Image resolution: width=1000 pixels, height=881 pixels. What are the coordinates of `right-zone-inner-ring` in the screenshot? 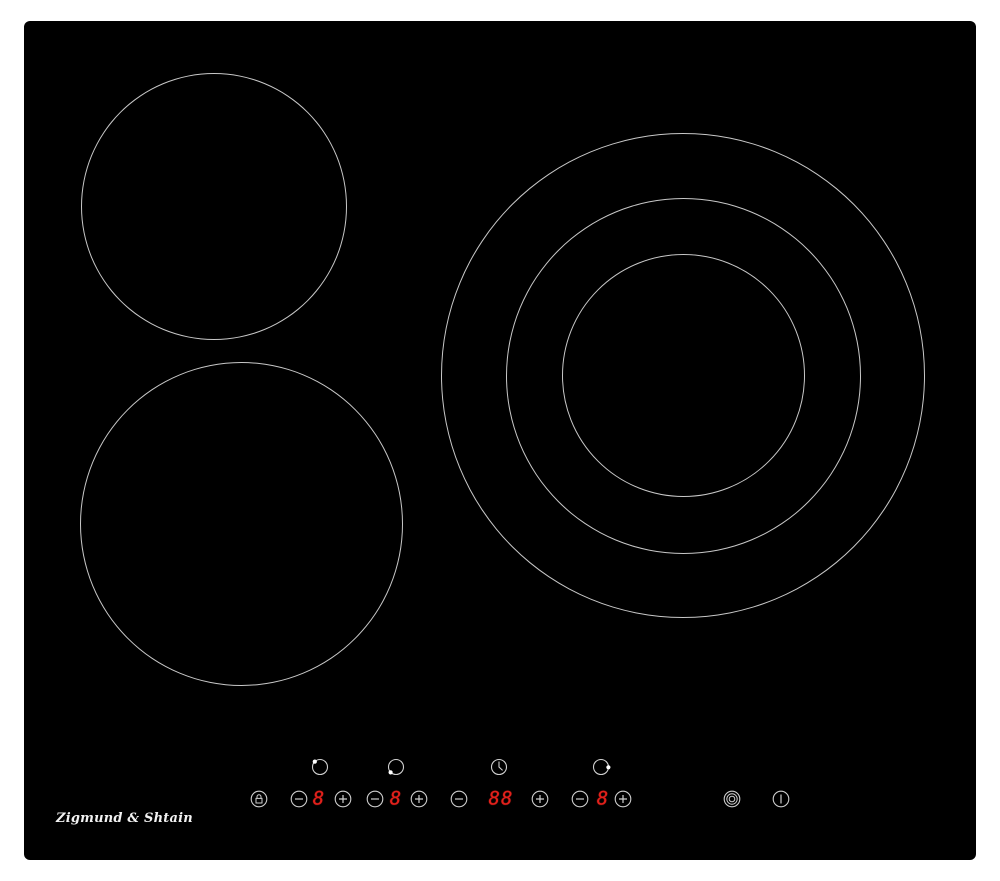 It's located at (683, 375).